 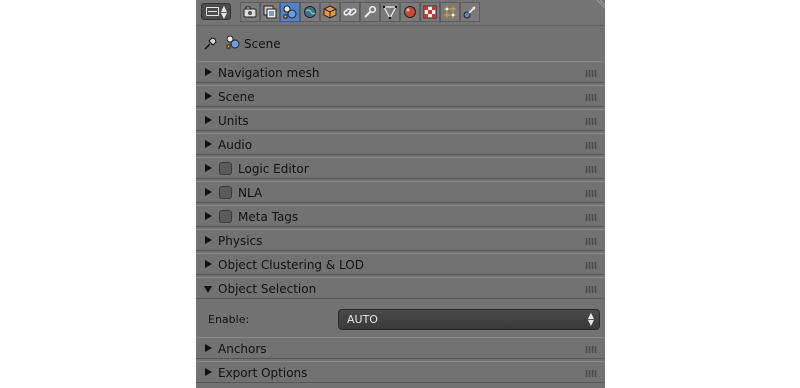 I want to click on editor-type-menu: ▲ ▼, so click(x=216, y=11).